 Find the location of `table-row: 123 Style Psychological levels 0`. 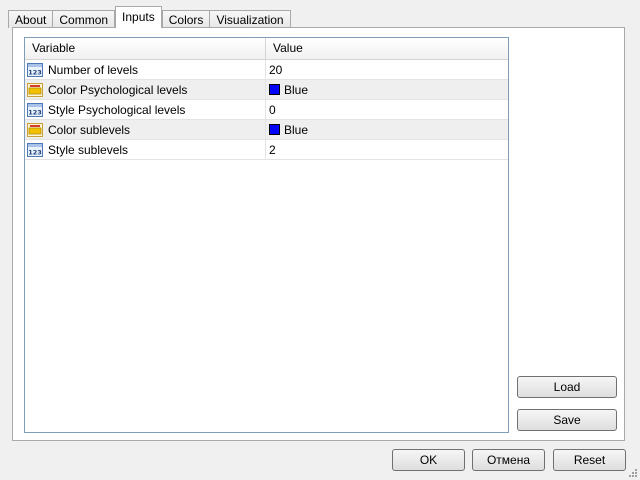

table-row: 123 Style Psychological levels 0 is located at coordinates (266, 110).